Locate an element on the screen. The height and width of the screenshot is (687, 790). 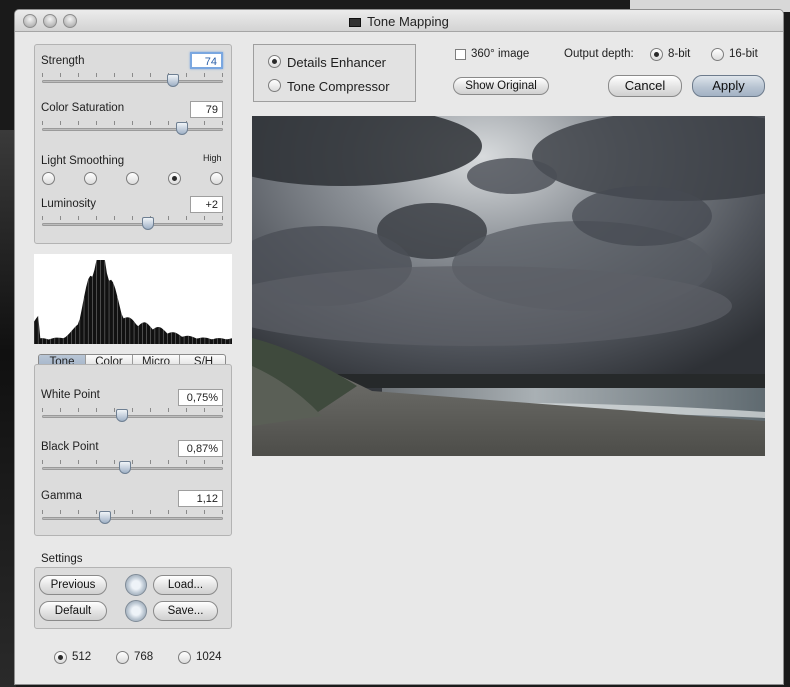
strength-slider-track is located at coordinates (132, 81).